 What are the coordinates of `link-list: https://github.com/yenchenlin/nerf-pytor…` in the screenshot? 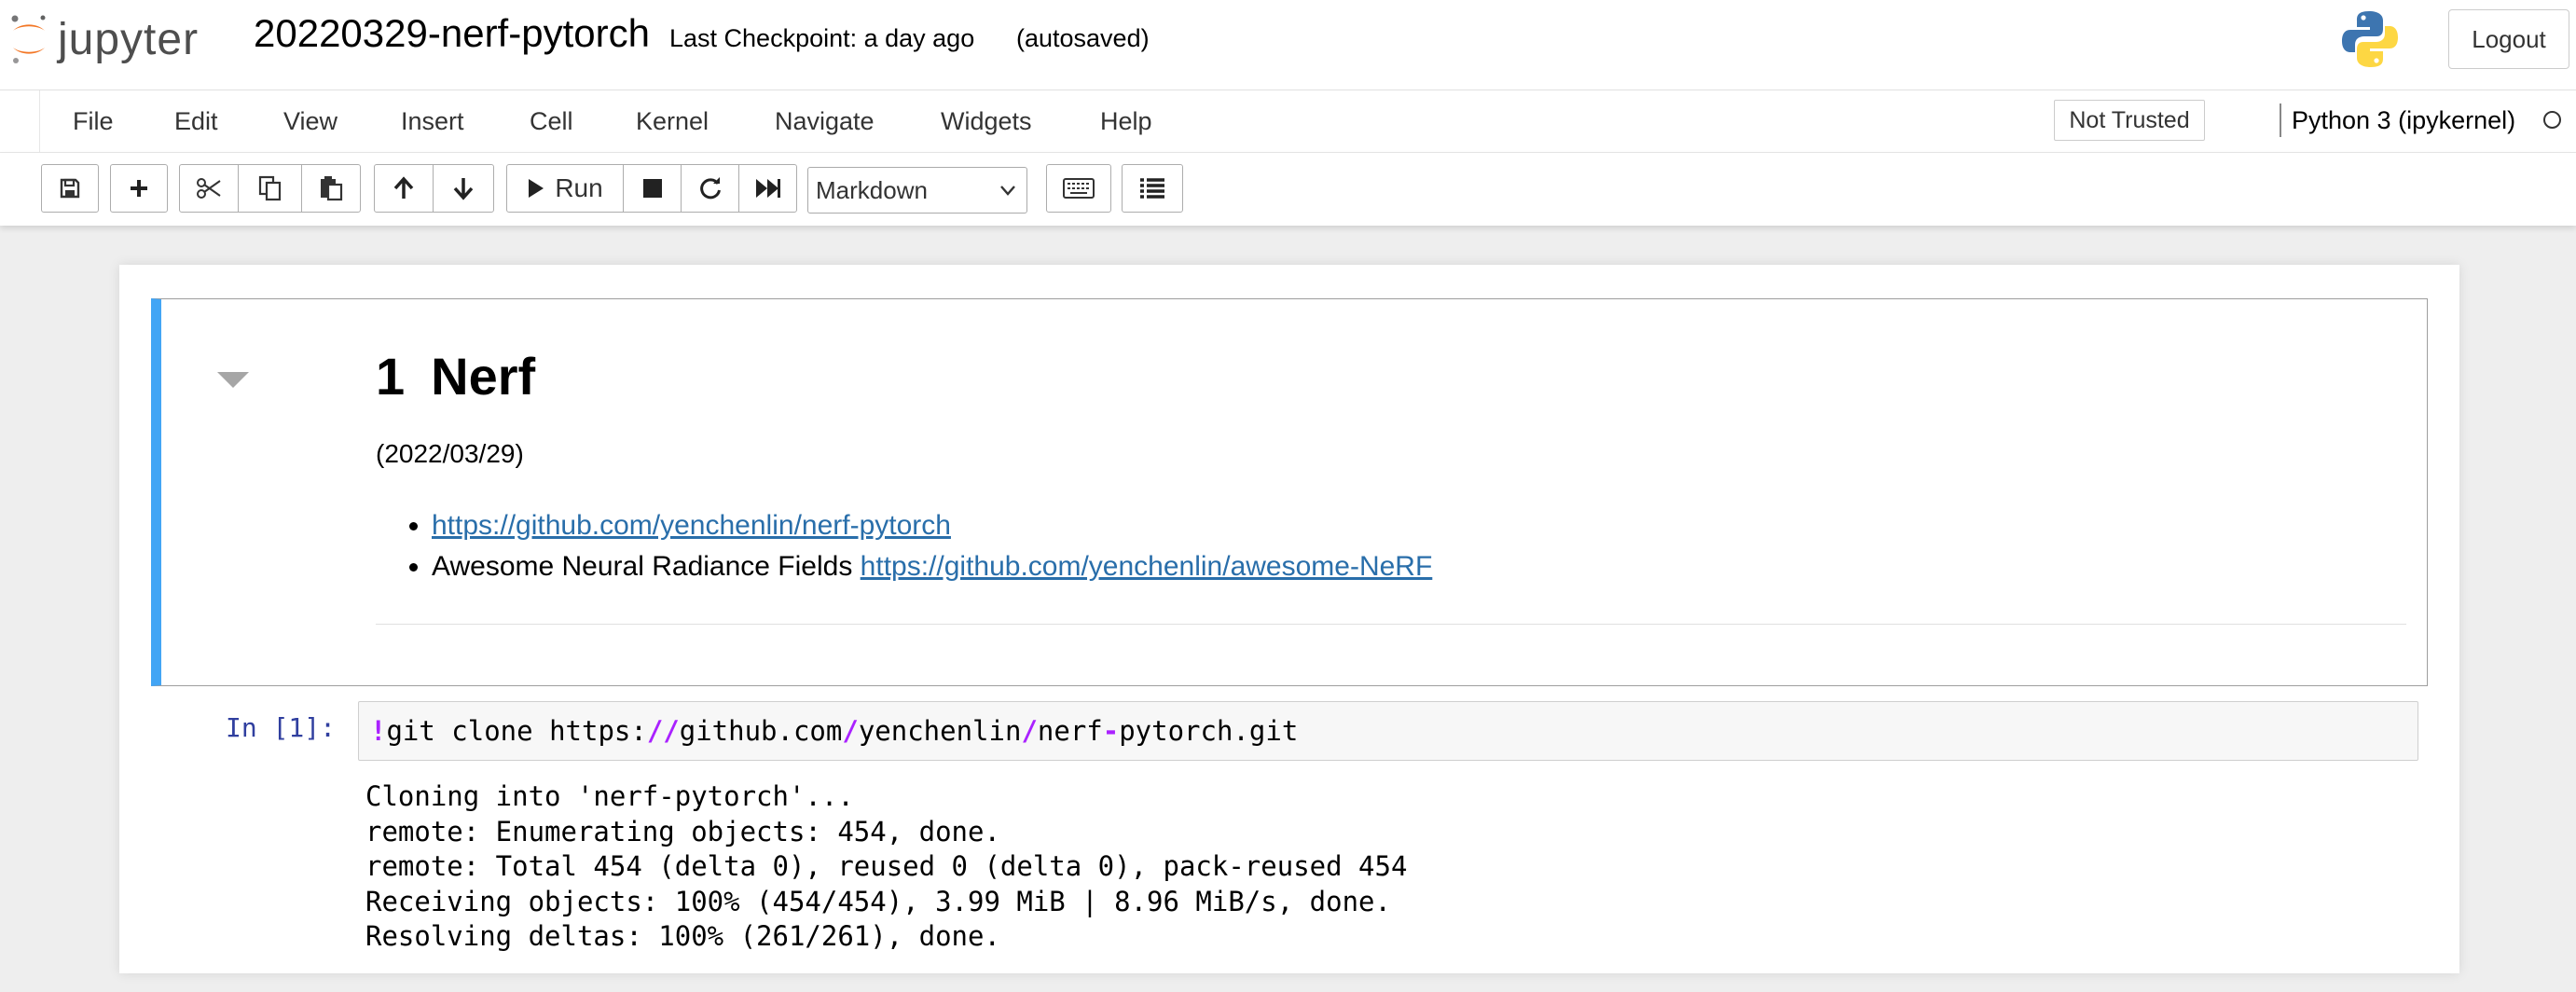 It's located at (904, 551).